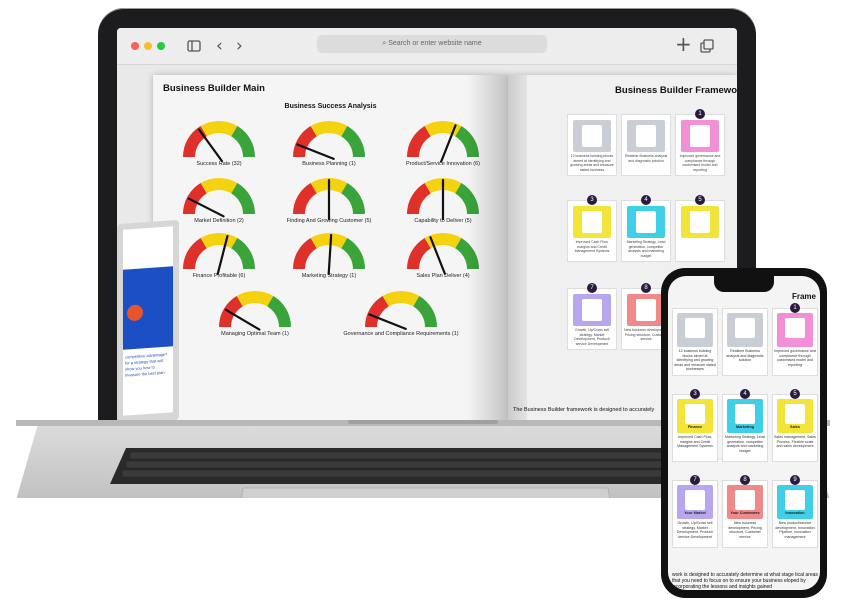 The image size is (858, 600). I want to click on tile-label: Finance, so click(695, 427).